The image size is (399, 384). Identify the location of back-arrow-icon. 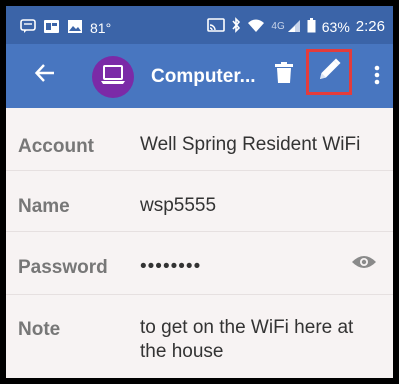
(45, 75).